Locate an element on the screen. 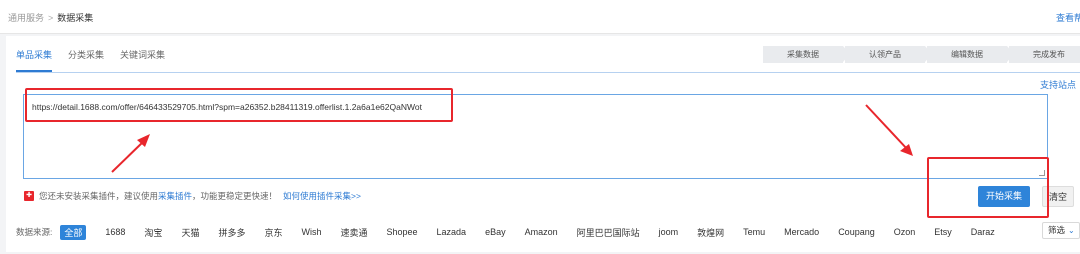 The height and width of the screenshot is (254, 1080). source-mercado: Mercado is located at coordinates (801, 232).